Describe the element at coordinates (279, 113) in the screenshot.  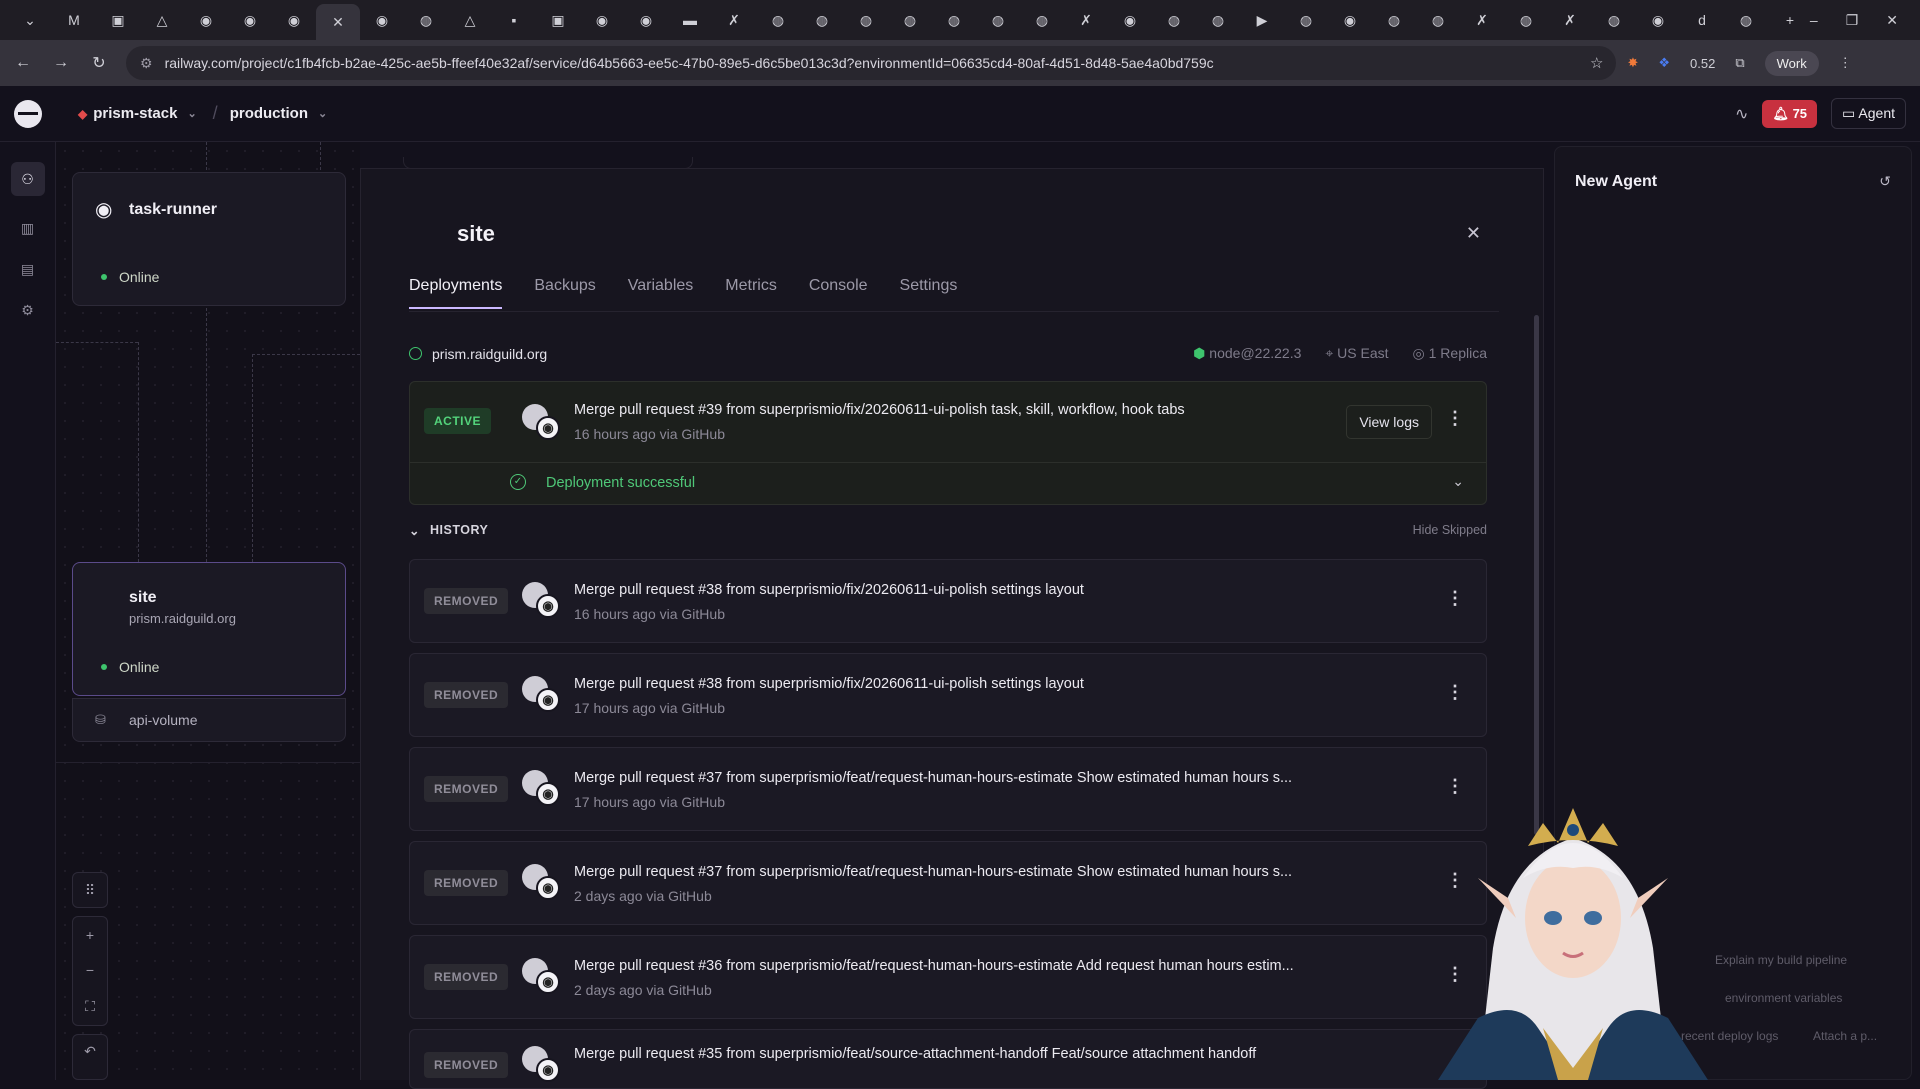
I see `environment-selector: production ⌄` at that location.